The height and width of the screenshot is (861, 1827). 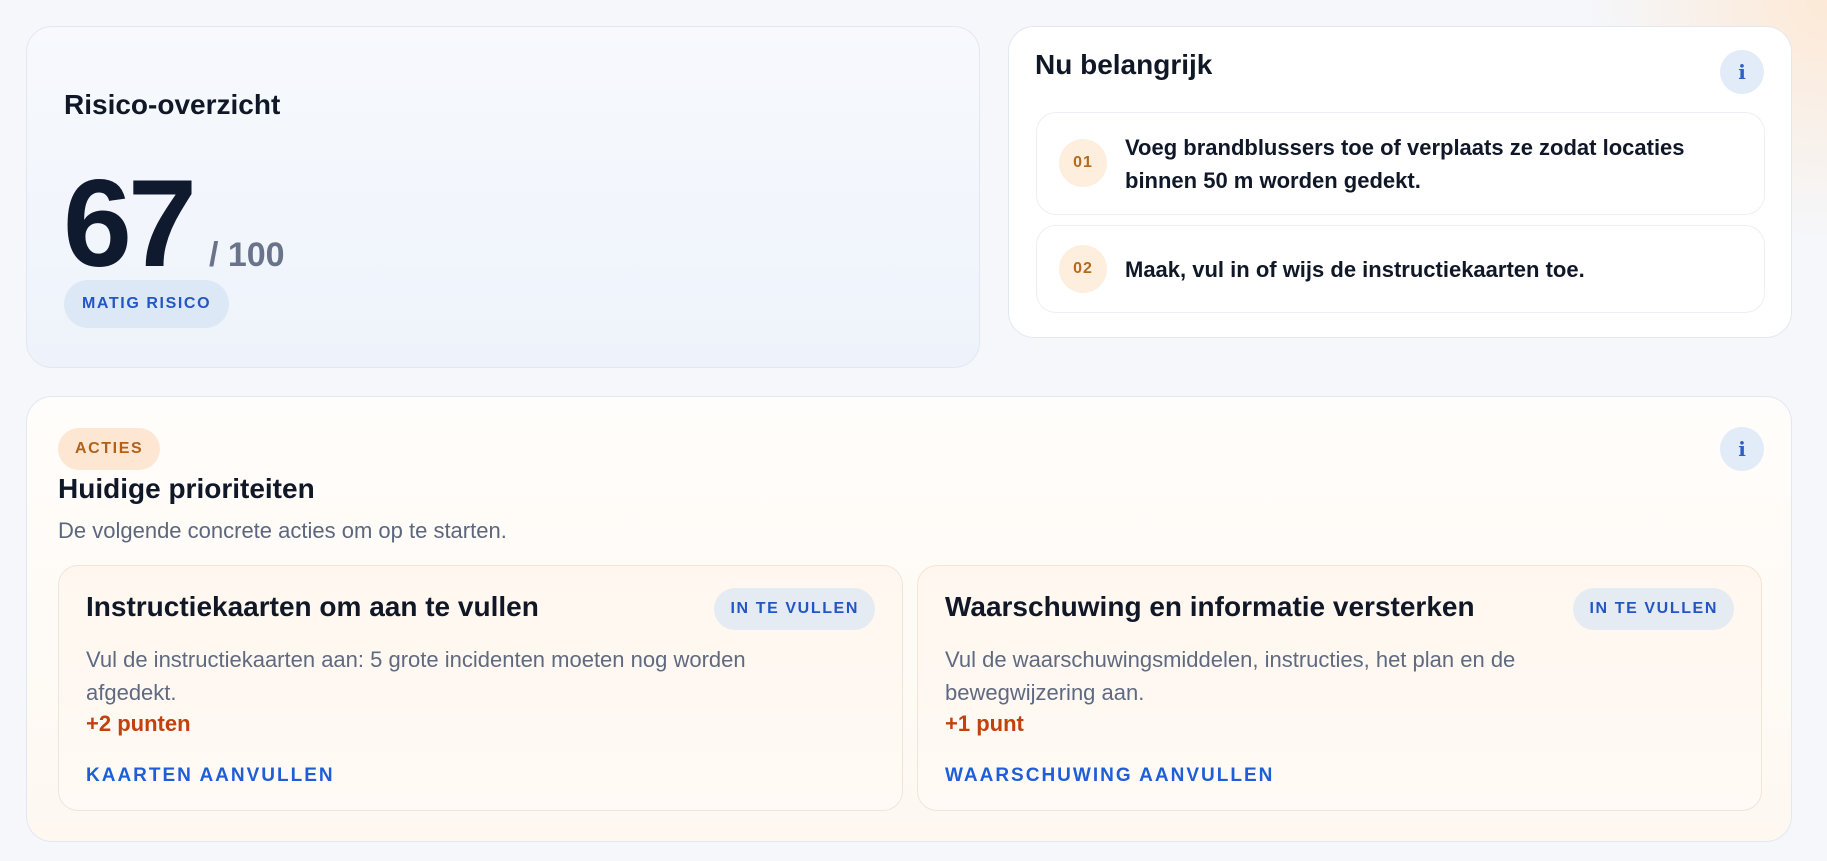 I want to click on risk-overview-title: Risico-overzicht, so click(x=172, y=104).